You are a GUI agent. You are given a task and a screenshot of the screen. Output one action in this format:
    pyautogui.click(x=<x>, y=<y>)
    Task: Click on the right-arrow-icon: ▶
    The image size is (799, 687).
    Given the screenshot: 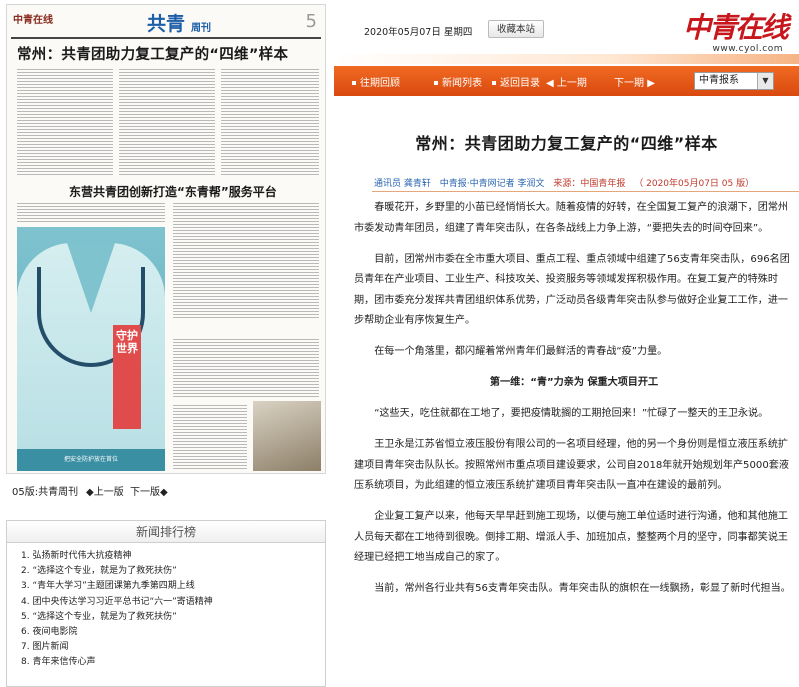 What is the action you would take?
    pyautogui.click(x=651, y=83)
    